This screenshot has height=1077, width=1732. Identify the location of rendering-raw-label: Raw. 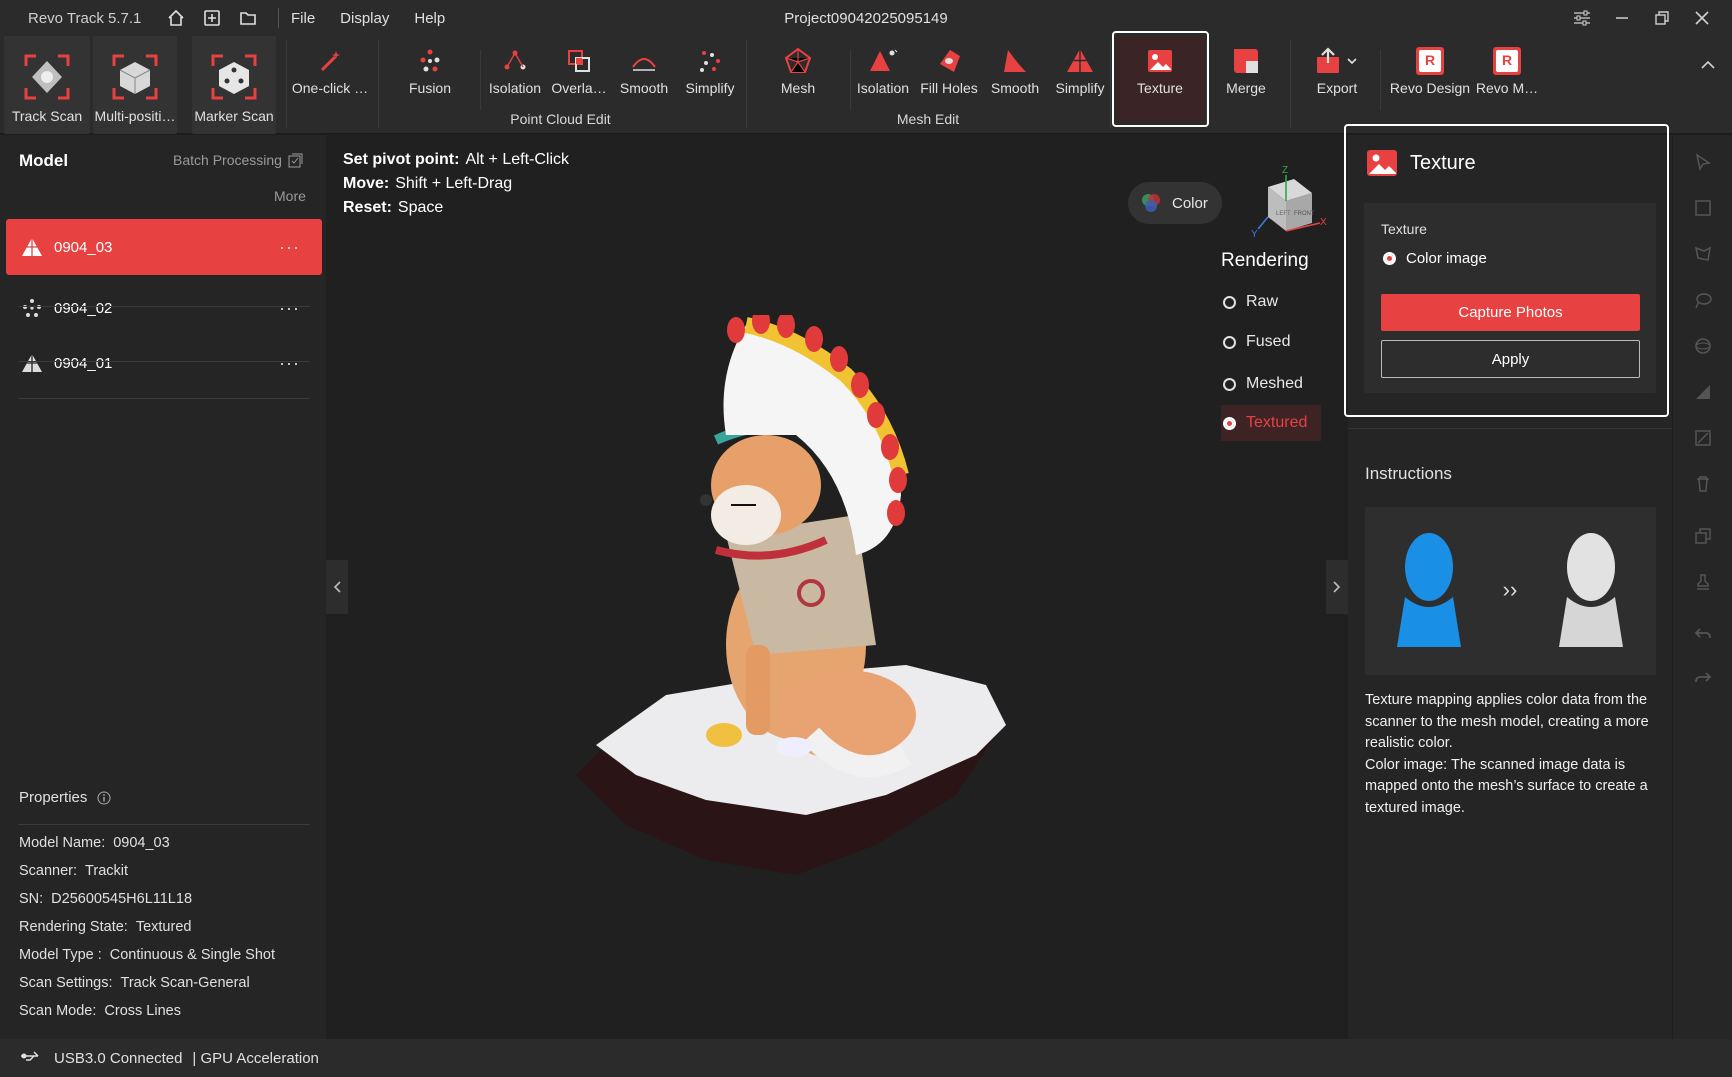
(1262, 301).